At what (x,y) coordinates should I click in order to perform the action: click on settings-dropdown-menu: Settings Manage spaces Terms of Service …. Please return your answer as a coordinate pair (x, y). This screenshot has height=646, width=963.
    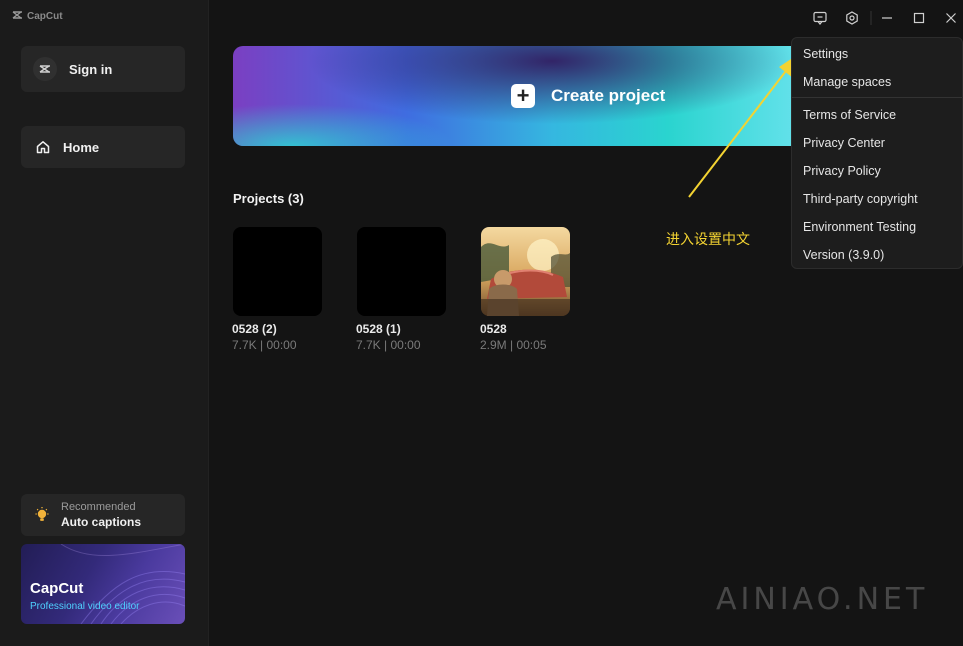
    Looking at the image, I should click on (877, 153).